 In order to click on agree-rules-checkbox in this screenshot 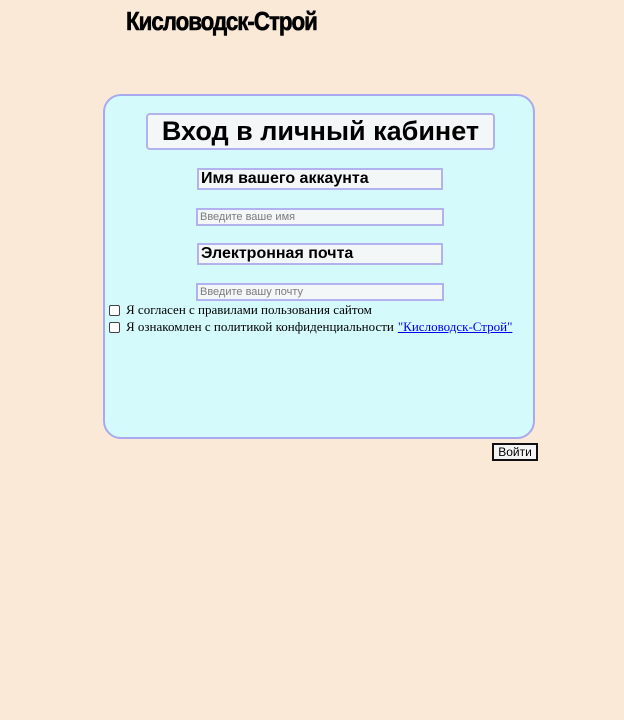, I will do `click(114, 310)`.